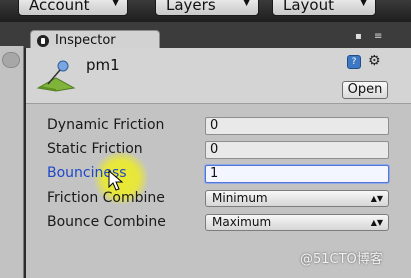  Describe the element at coordinates (374, 61) in the screenshot. I see `gear-icon: ⚙` at that location.